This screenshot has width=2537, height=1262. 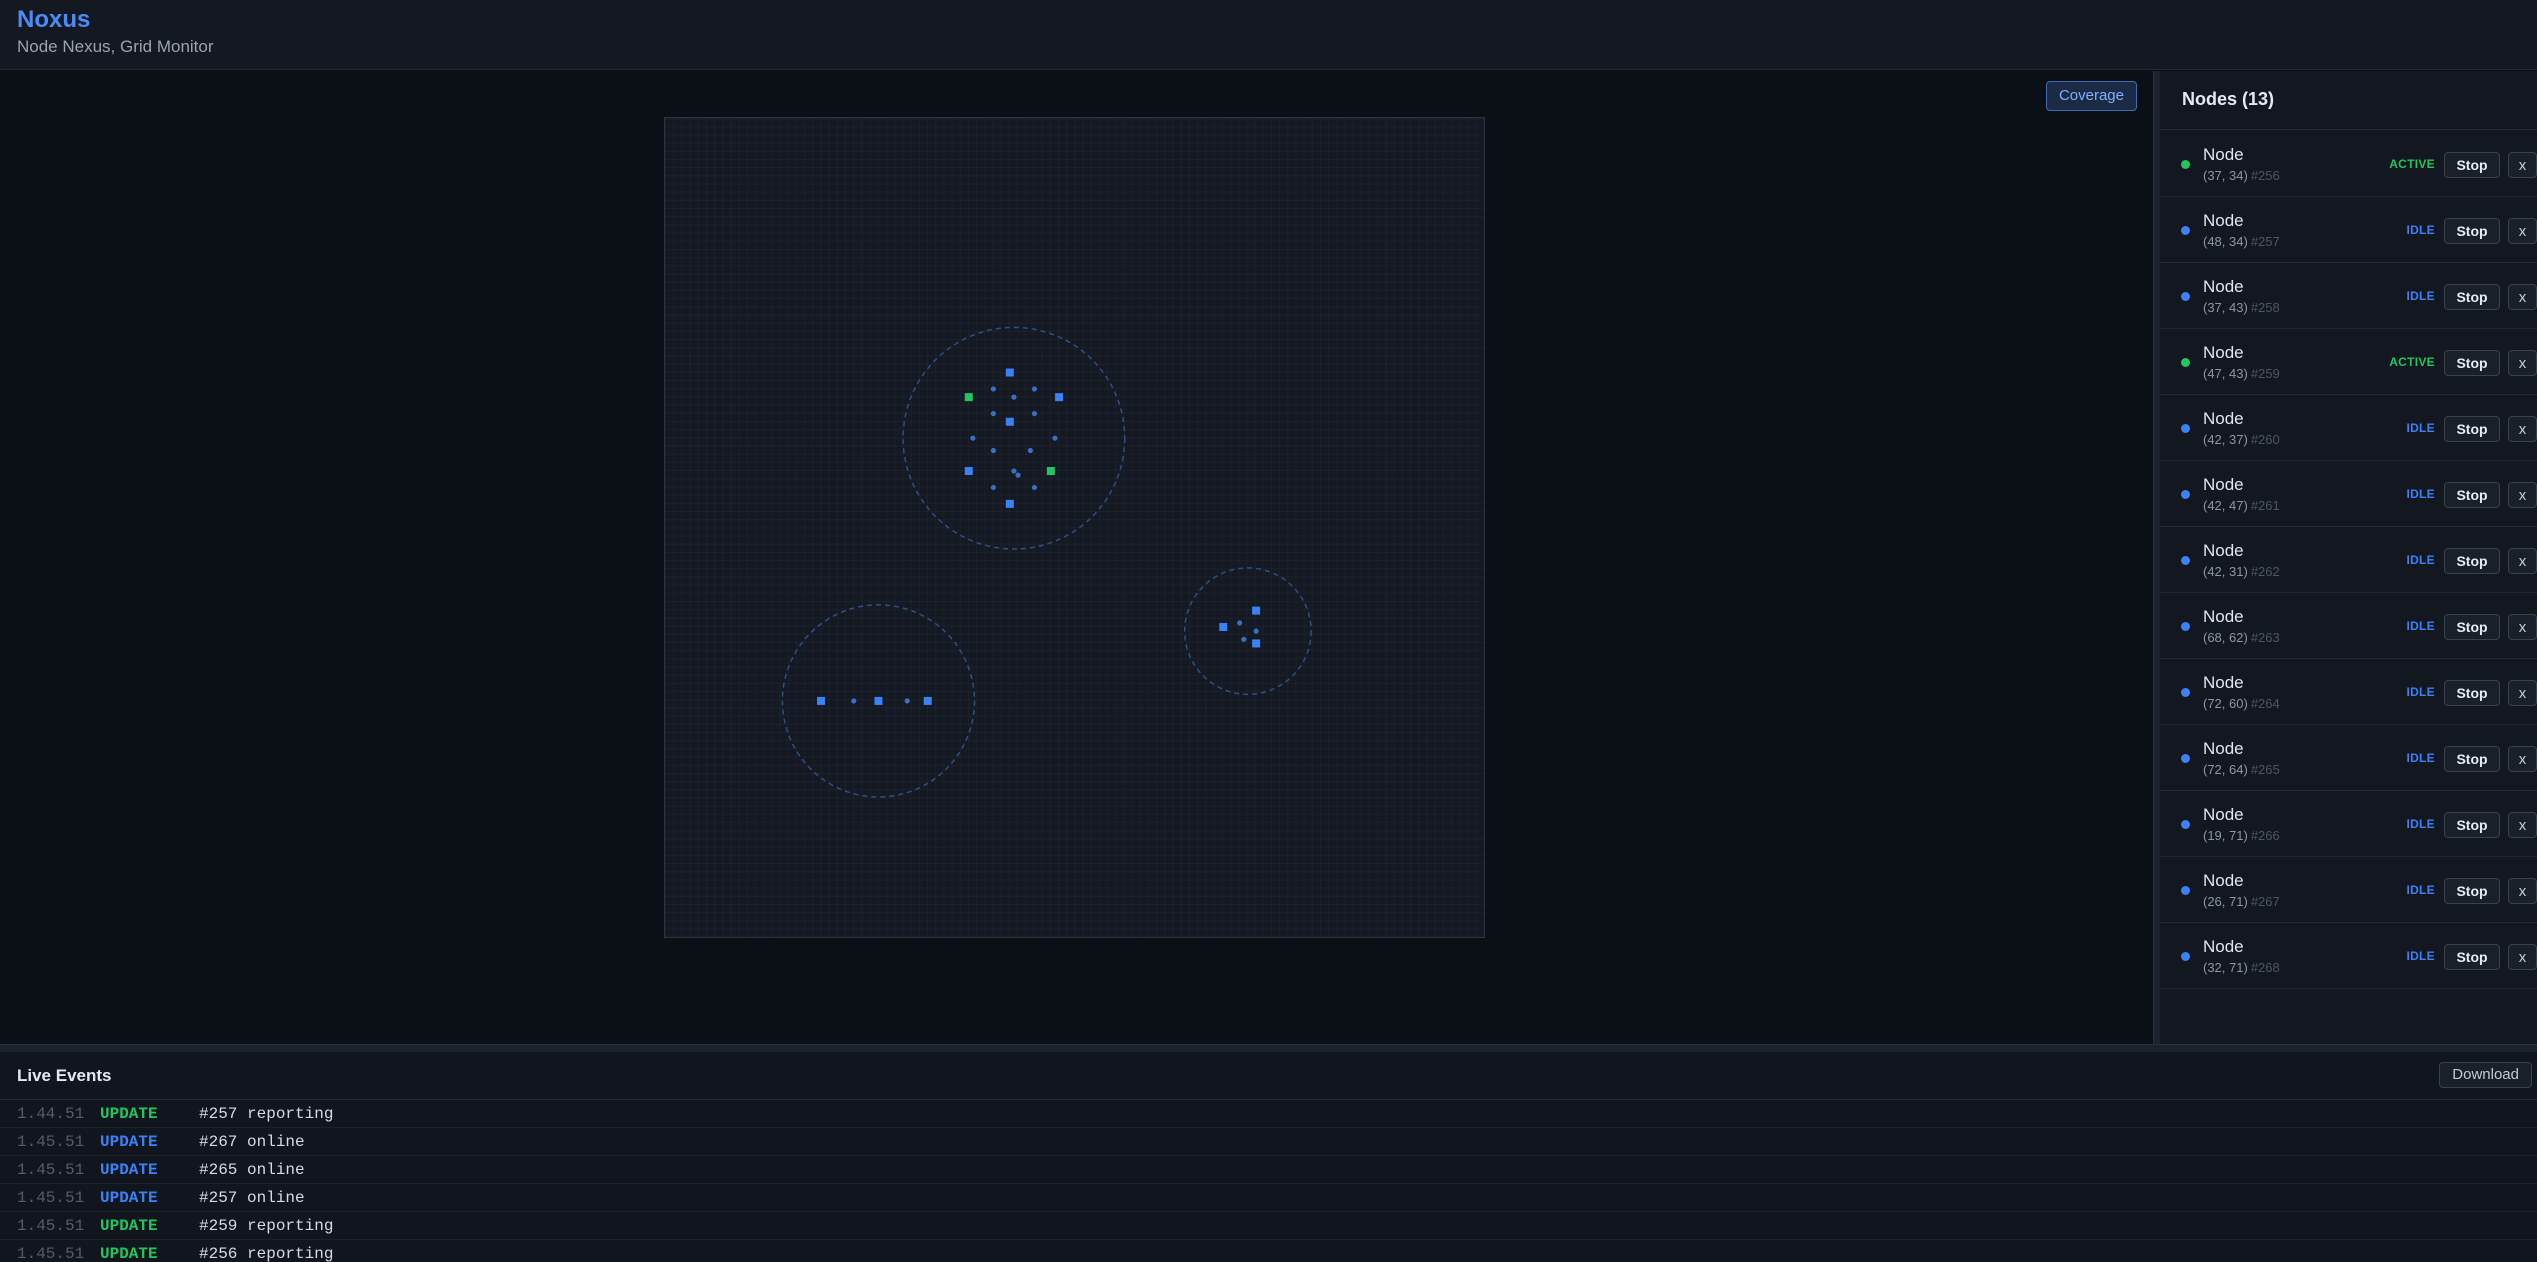 I want to click on event-row: 1.45.51 UPDATE #259 reporting, so click(x=1268, y=1226).